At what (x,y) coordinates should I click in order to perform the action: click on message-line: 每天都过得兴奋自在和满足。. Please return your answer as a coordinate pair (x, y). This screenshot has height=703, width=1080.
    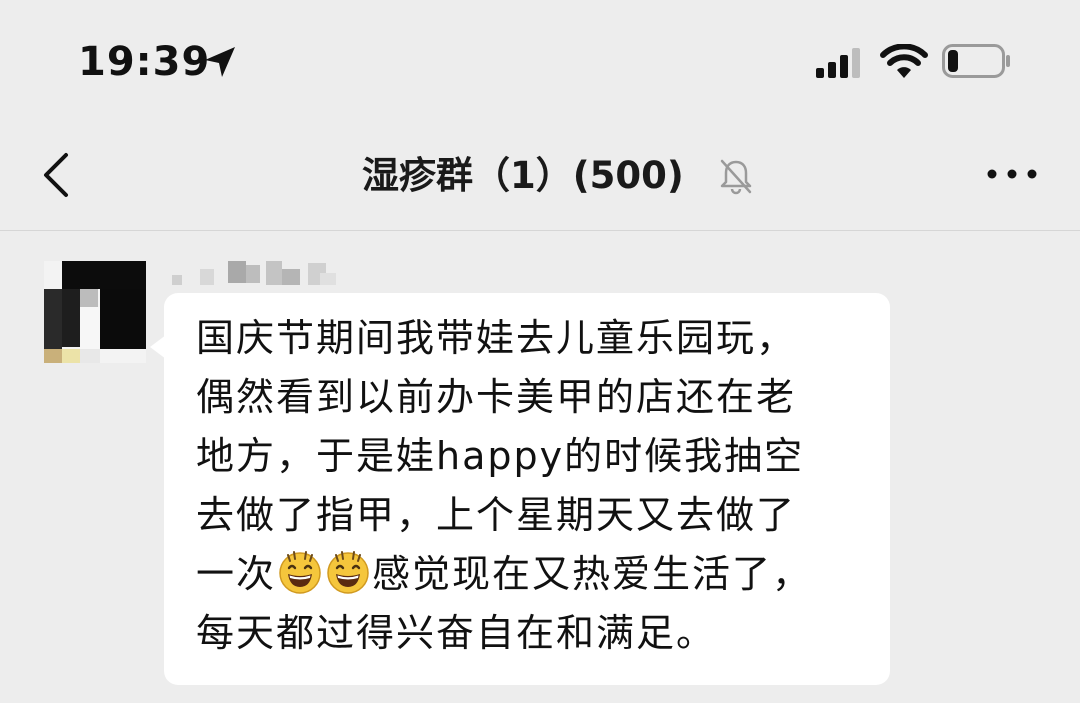
    Looking at the image, I should click on (456, 633).